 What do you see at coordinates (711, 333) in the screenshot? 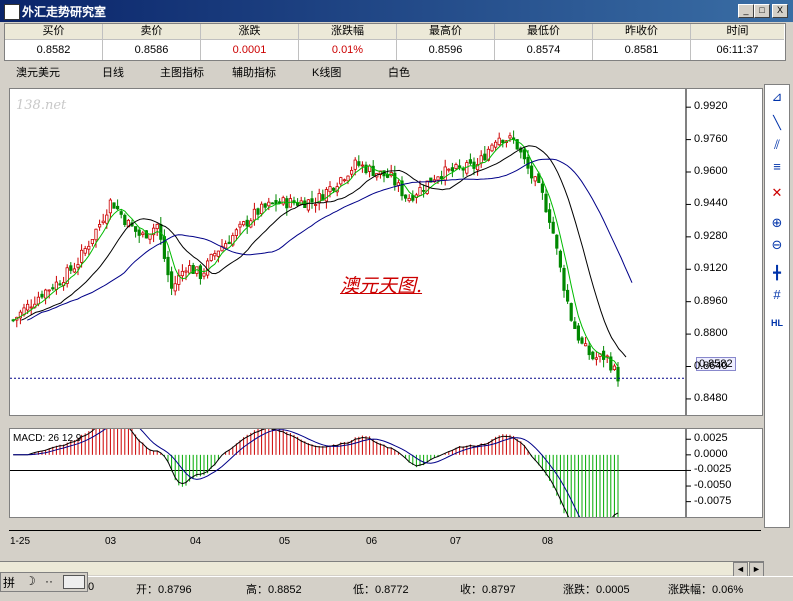
I see `y-tick-label: 0.8800` at bounding box center [711, 333].